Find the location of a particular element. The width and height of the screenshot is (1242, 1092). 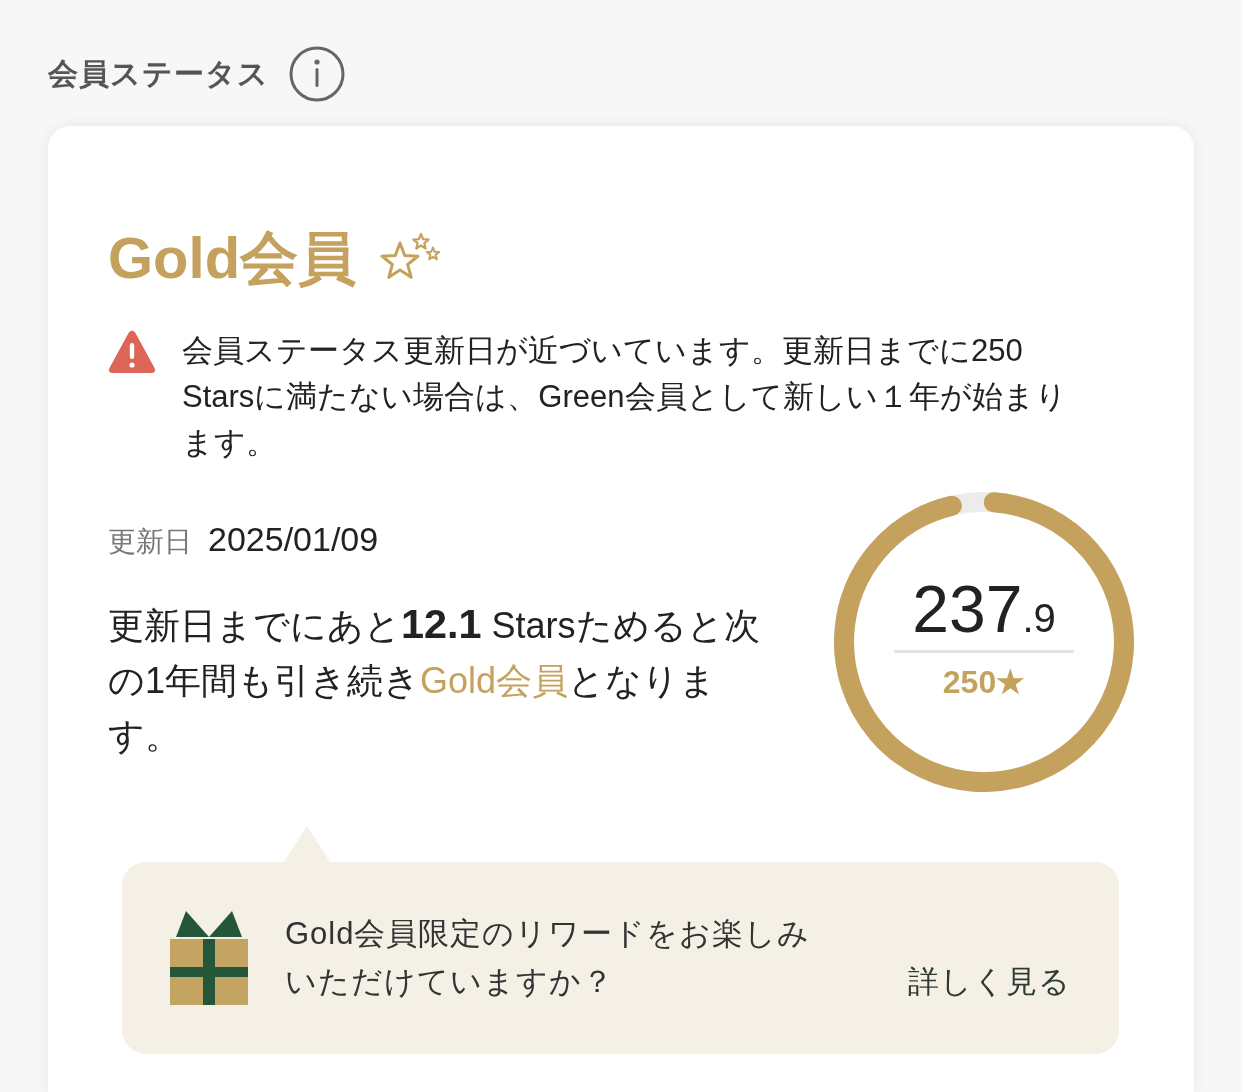

warning-icon is located at coordinates (132, 352).